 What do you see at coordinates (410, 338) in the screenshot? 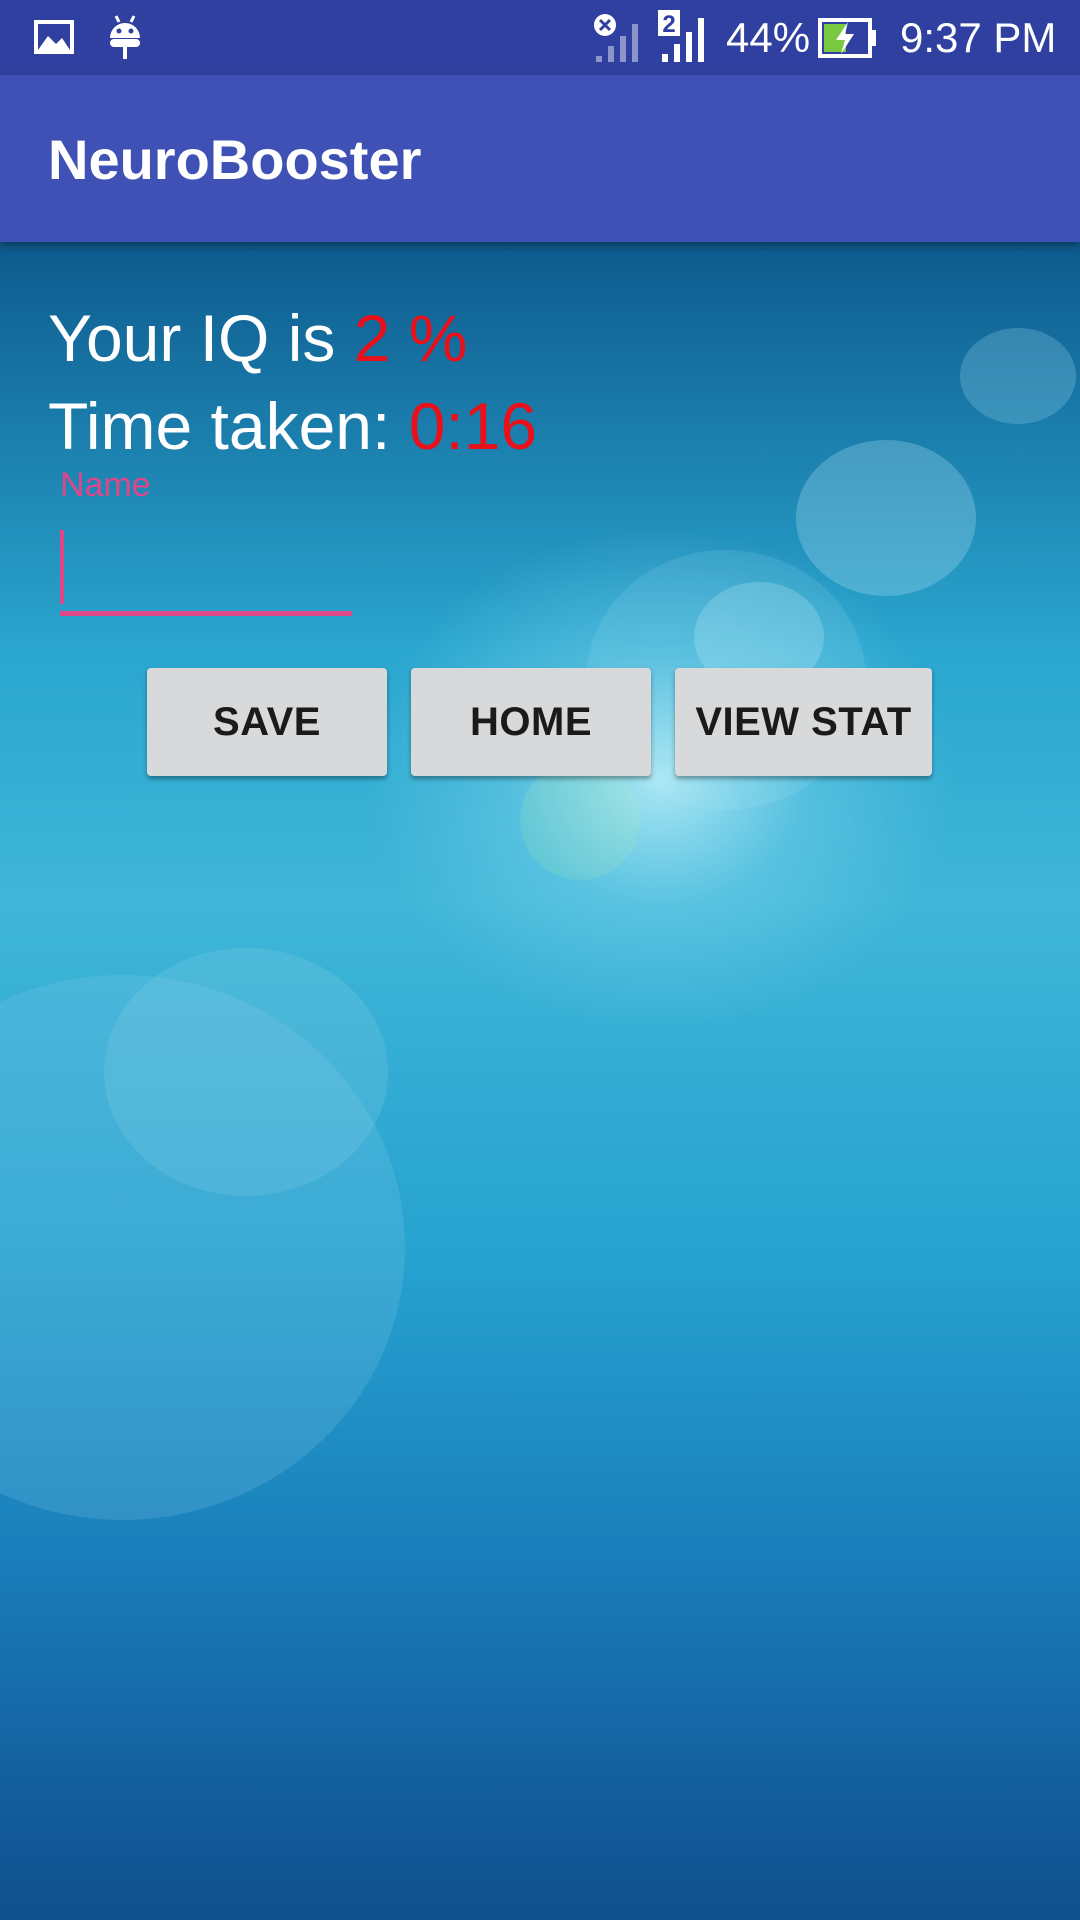
I see `iq-value: 2 %` at bounding box center [410, 338].